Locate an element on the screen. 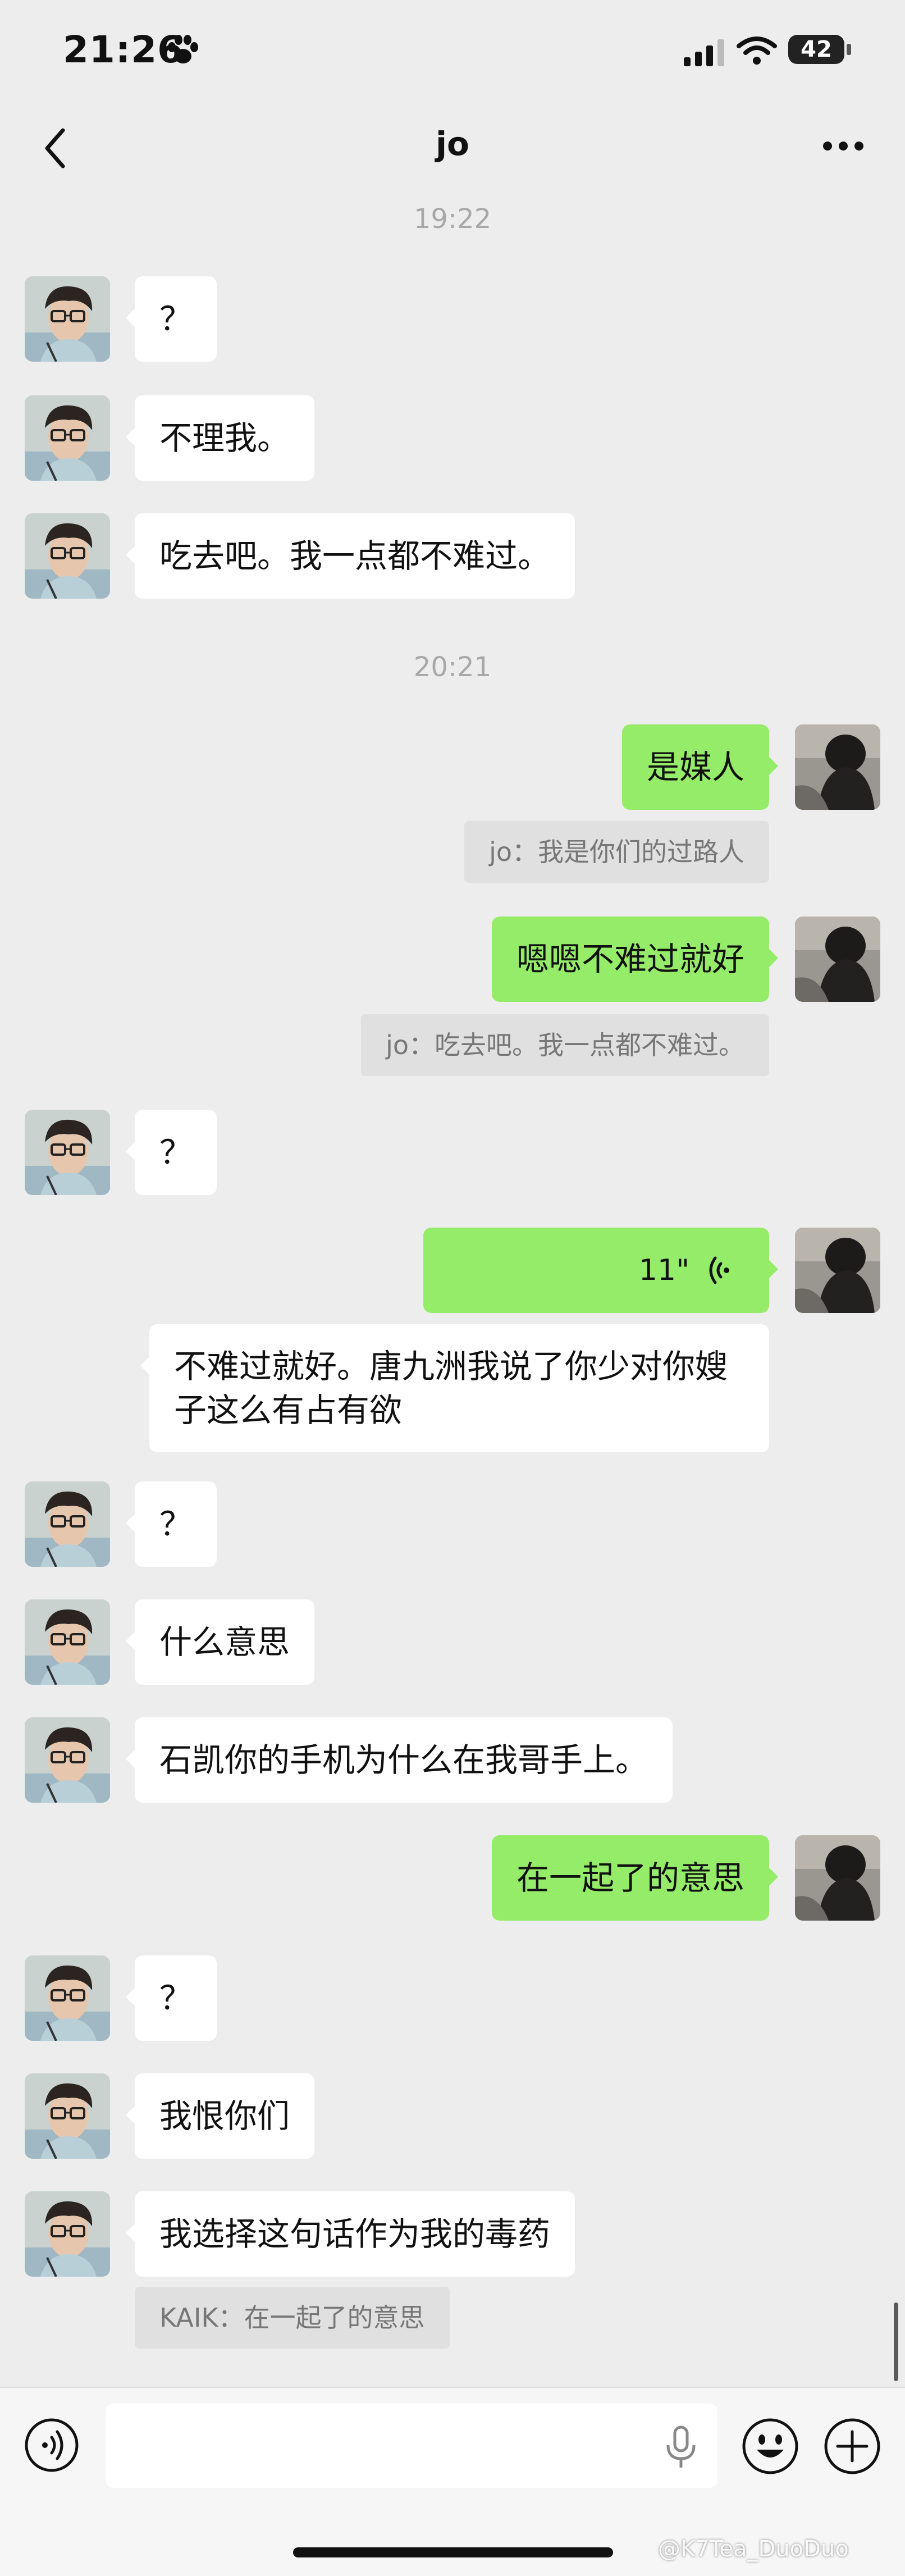 Image resolution: width=905 pixels, height=2576 pixels. message-bubble-outgoing: 在一起了的意思 is located at coordinates (635, 1878).